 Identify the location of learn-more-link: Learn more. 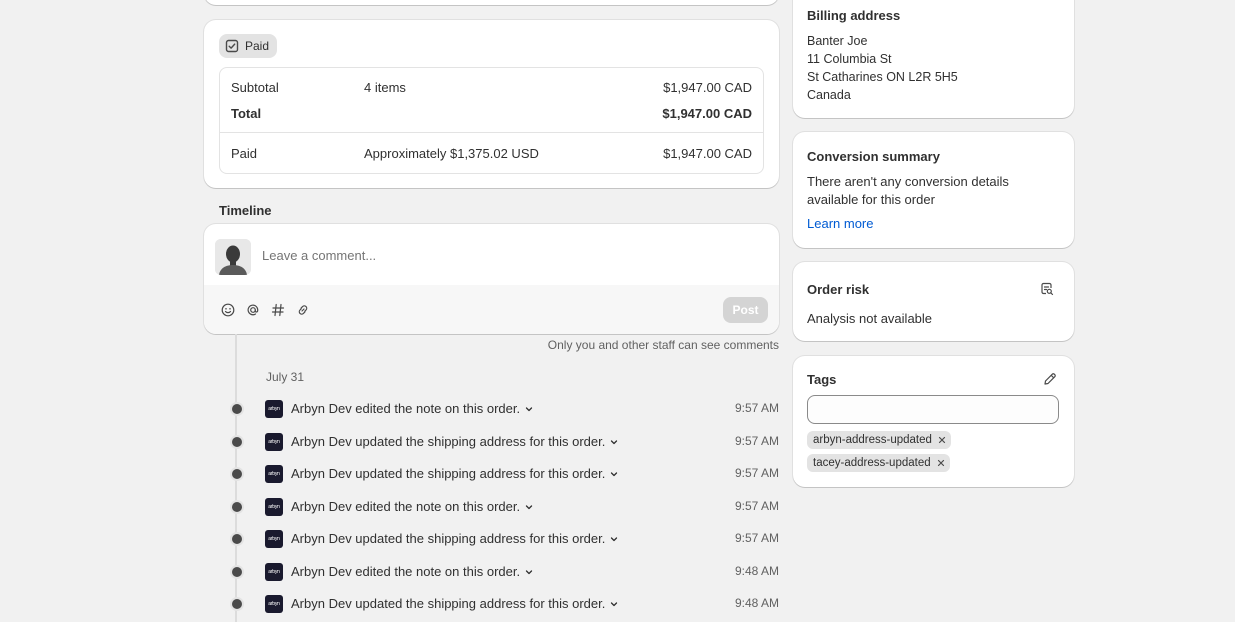
(840, 223).